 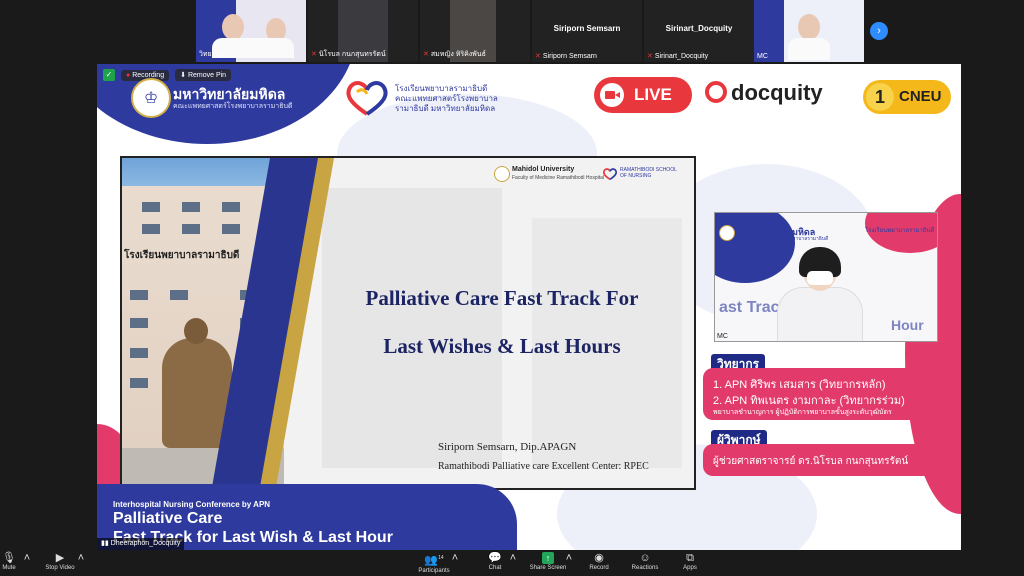 I want to click on reactions-button: ☺ Reactions, so click(x=645, y=561).